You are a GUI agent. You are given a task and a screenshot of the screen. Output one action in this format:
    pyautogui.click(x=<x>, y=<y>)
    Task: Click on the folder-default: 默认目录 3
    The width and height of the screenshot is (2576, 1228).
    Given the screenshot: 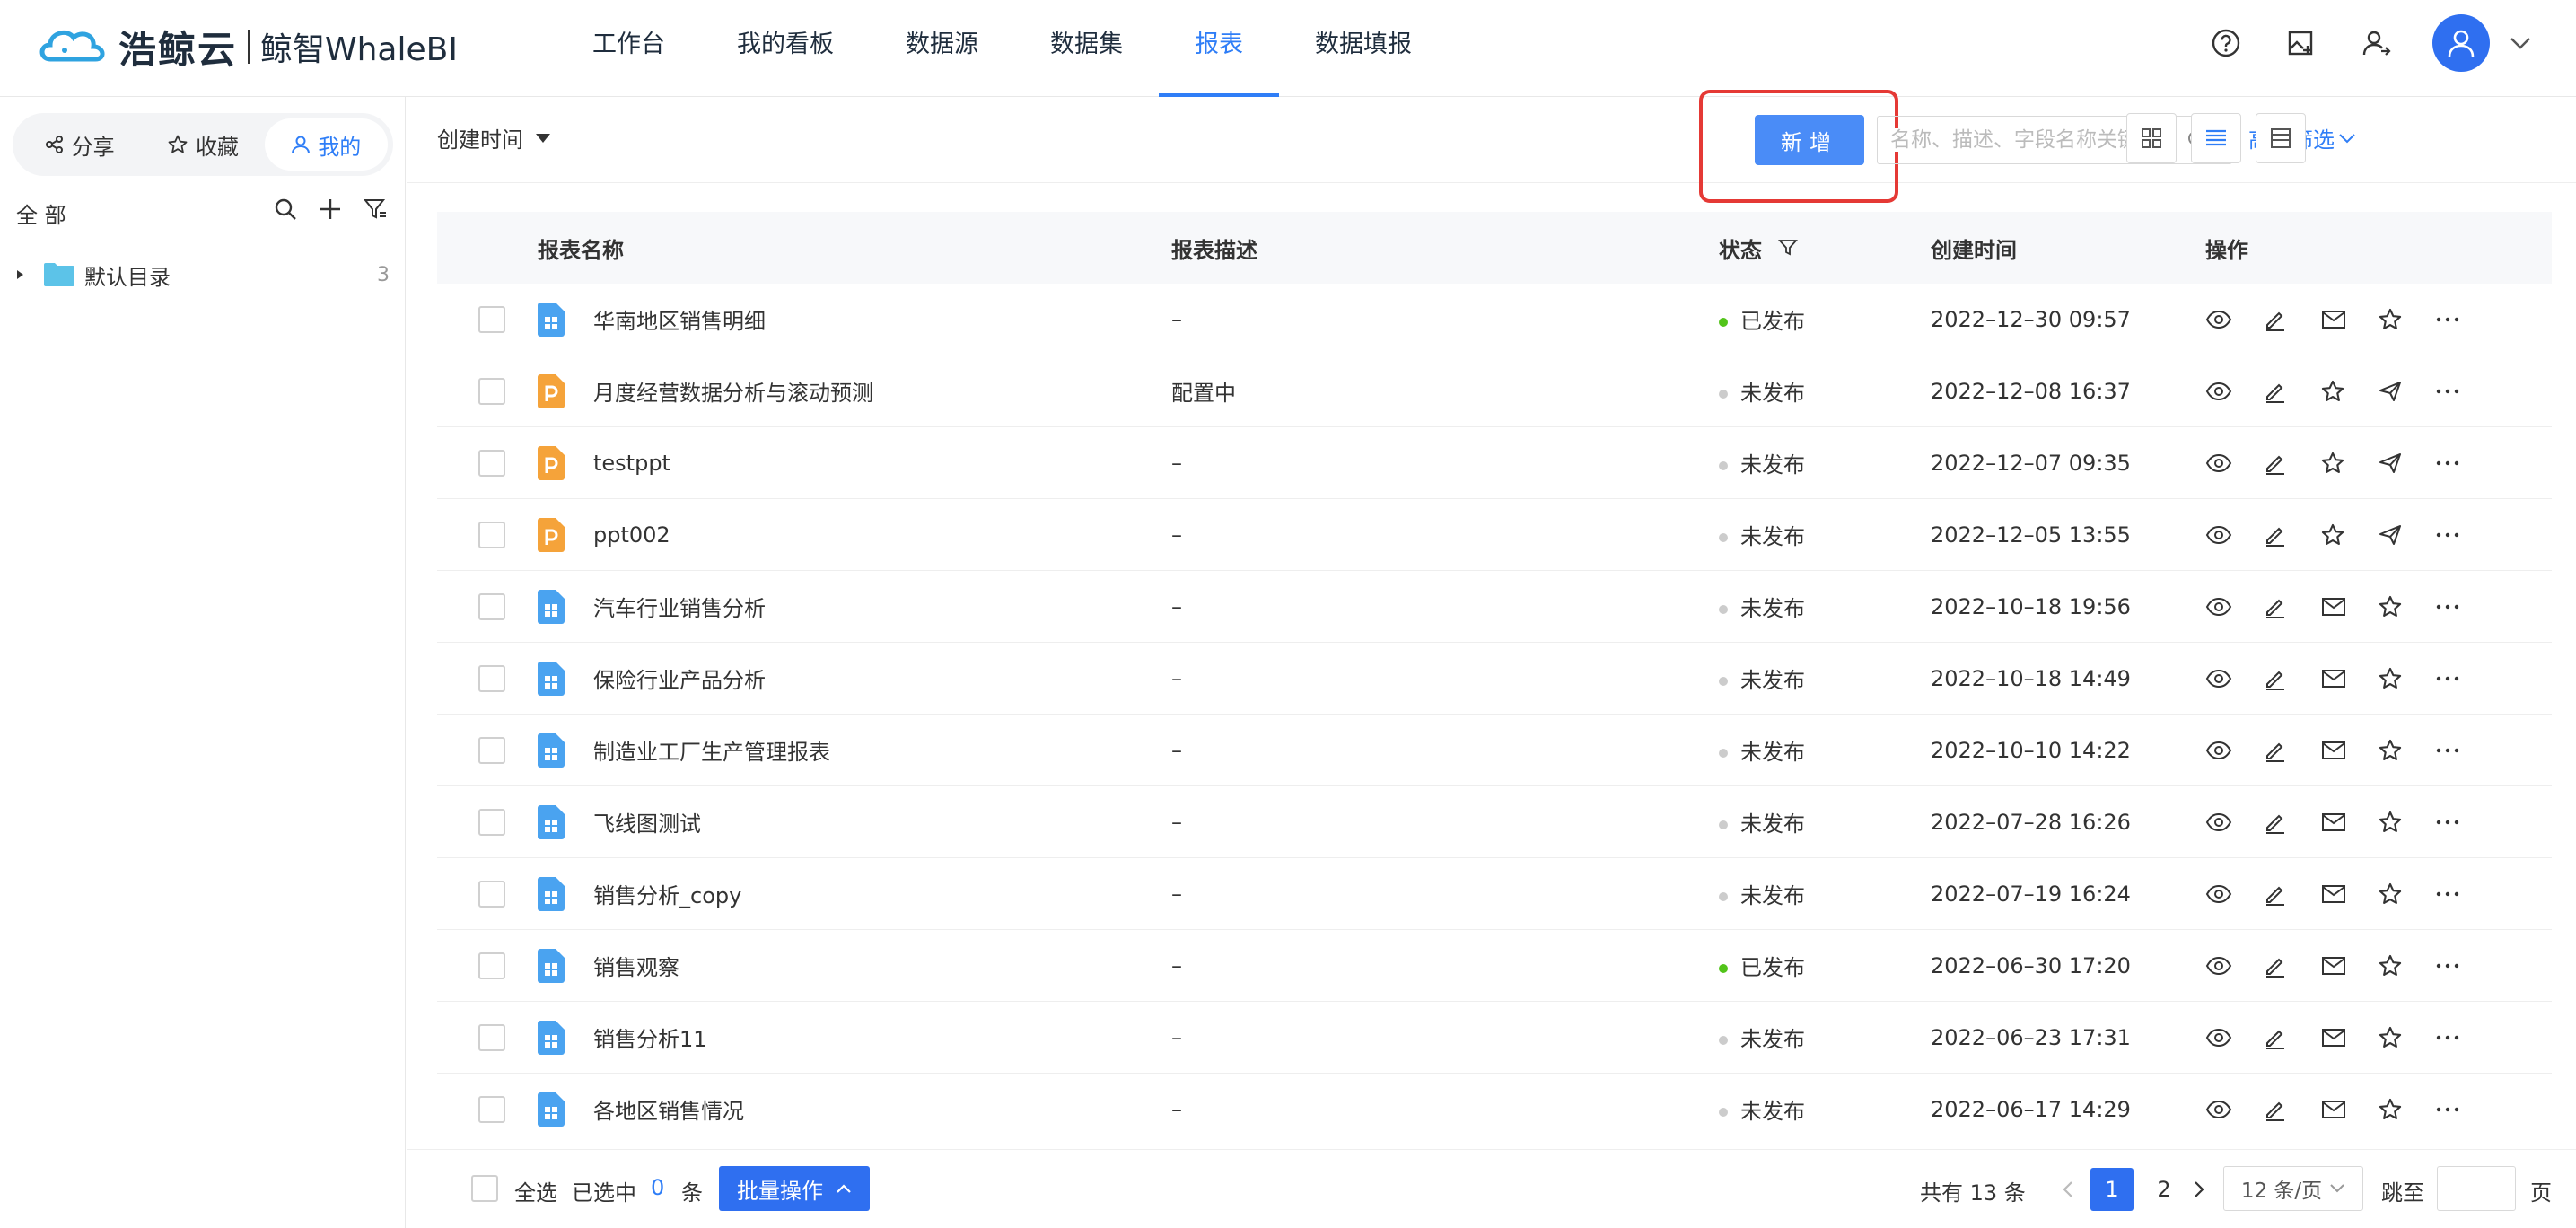 What is the action you would take?
    pyautogui.click(x=201, y=275)
    